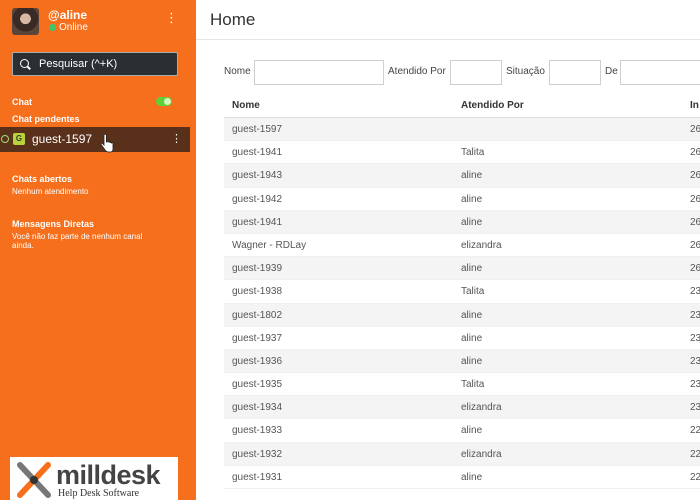 This screenshot has width=700, height=500. I want to click on cell-nome: guest-1939, so click(257, 269).